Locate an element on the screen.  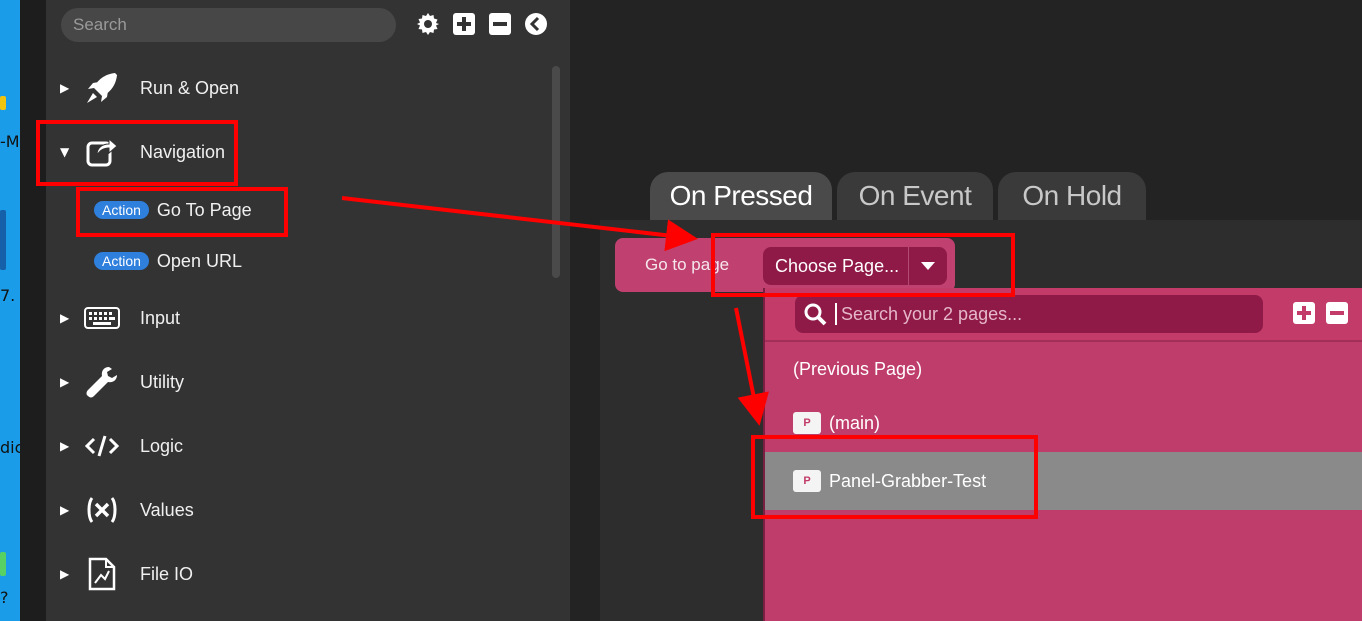
action-open-url: Action Open URL is located at coordinates (168, 261).